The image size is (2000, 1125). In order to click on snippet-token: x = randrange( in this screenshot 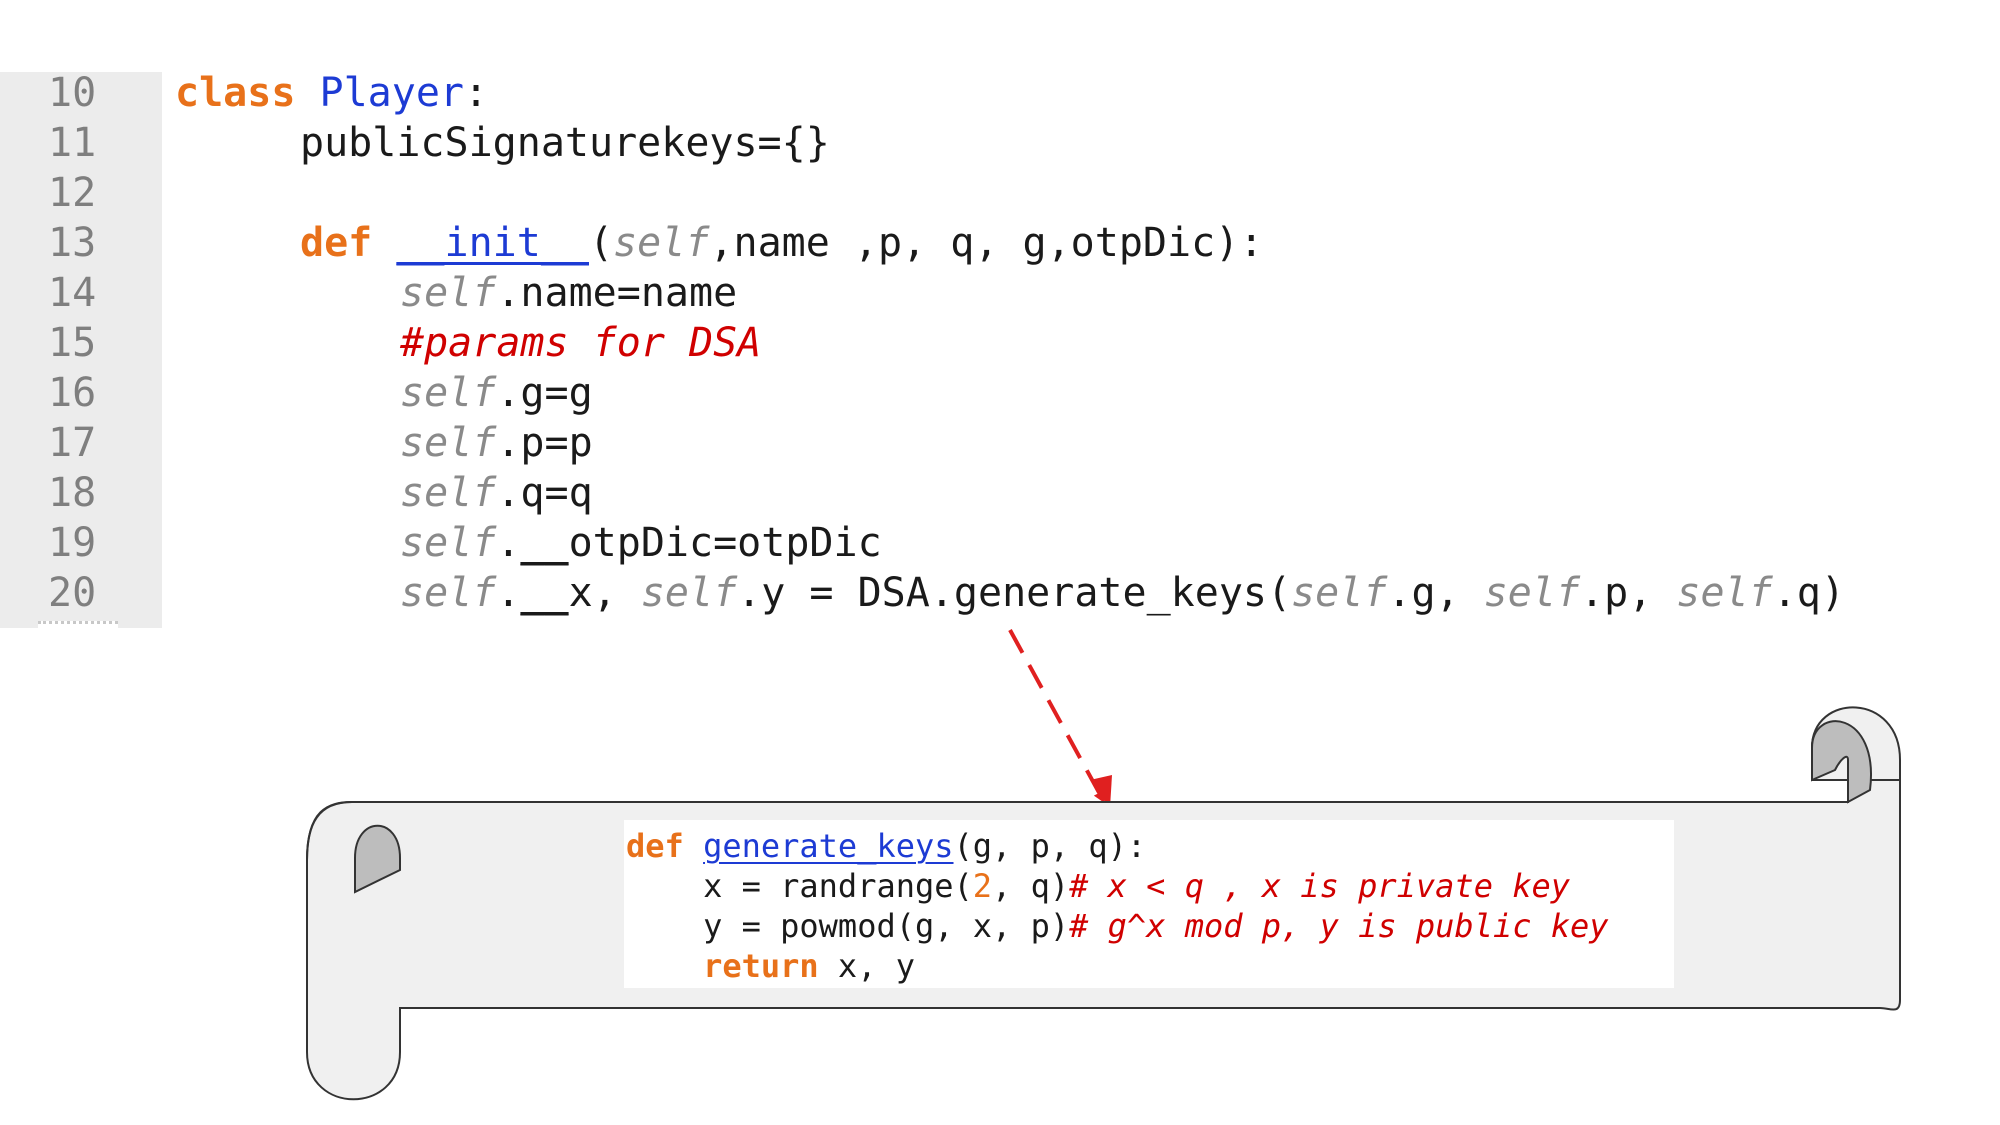, I will do `click(799, 886)`.